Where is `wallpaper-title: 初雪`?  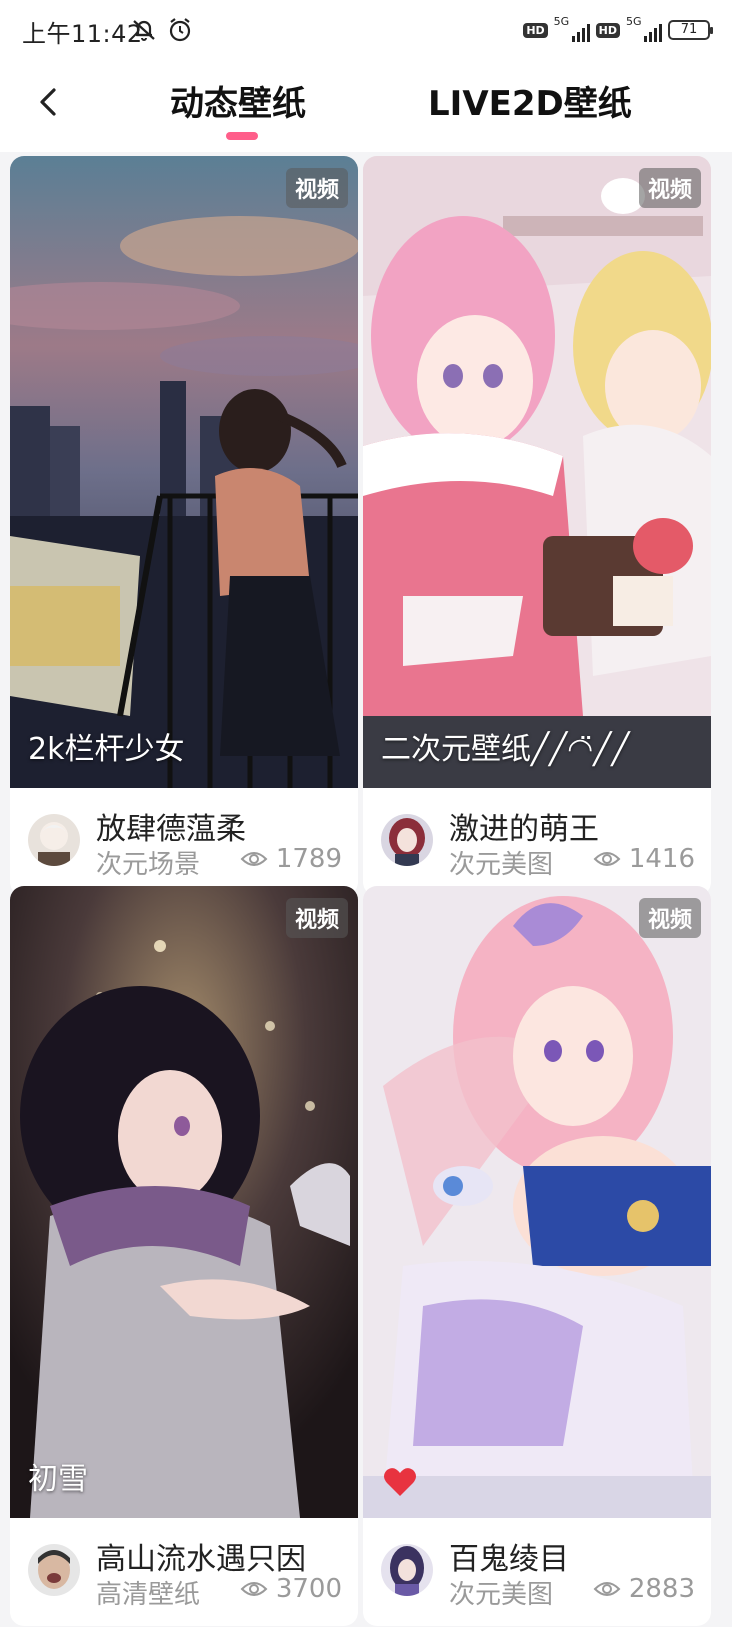
wallpaper-title: 初雪 is located at coordinates (58, 1479).